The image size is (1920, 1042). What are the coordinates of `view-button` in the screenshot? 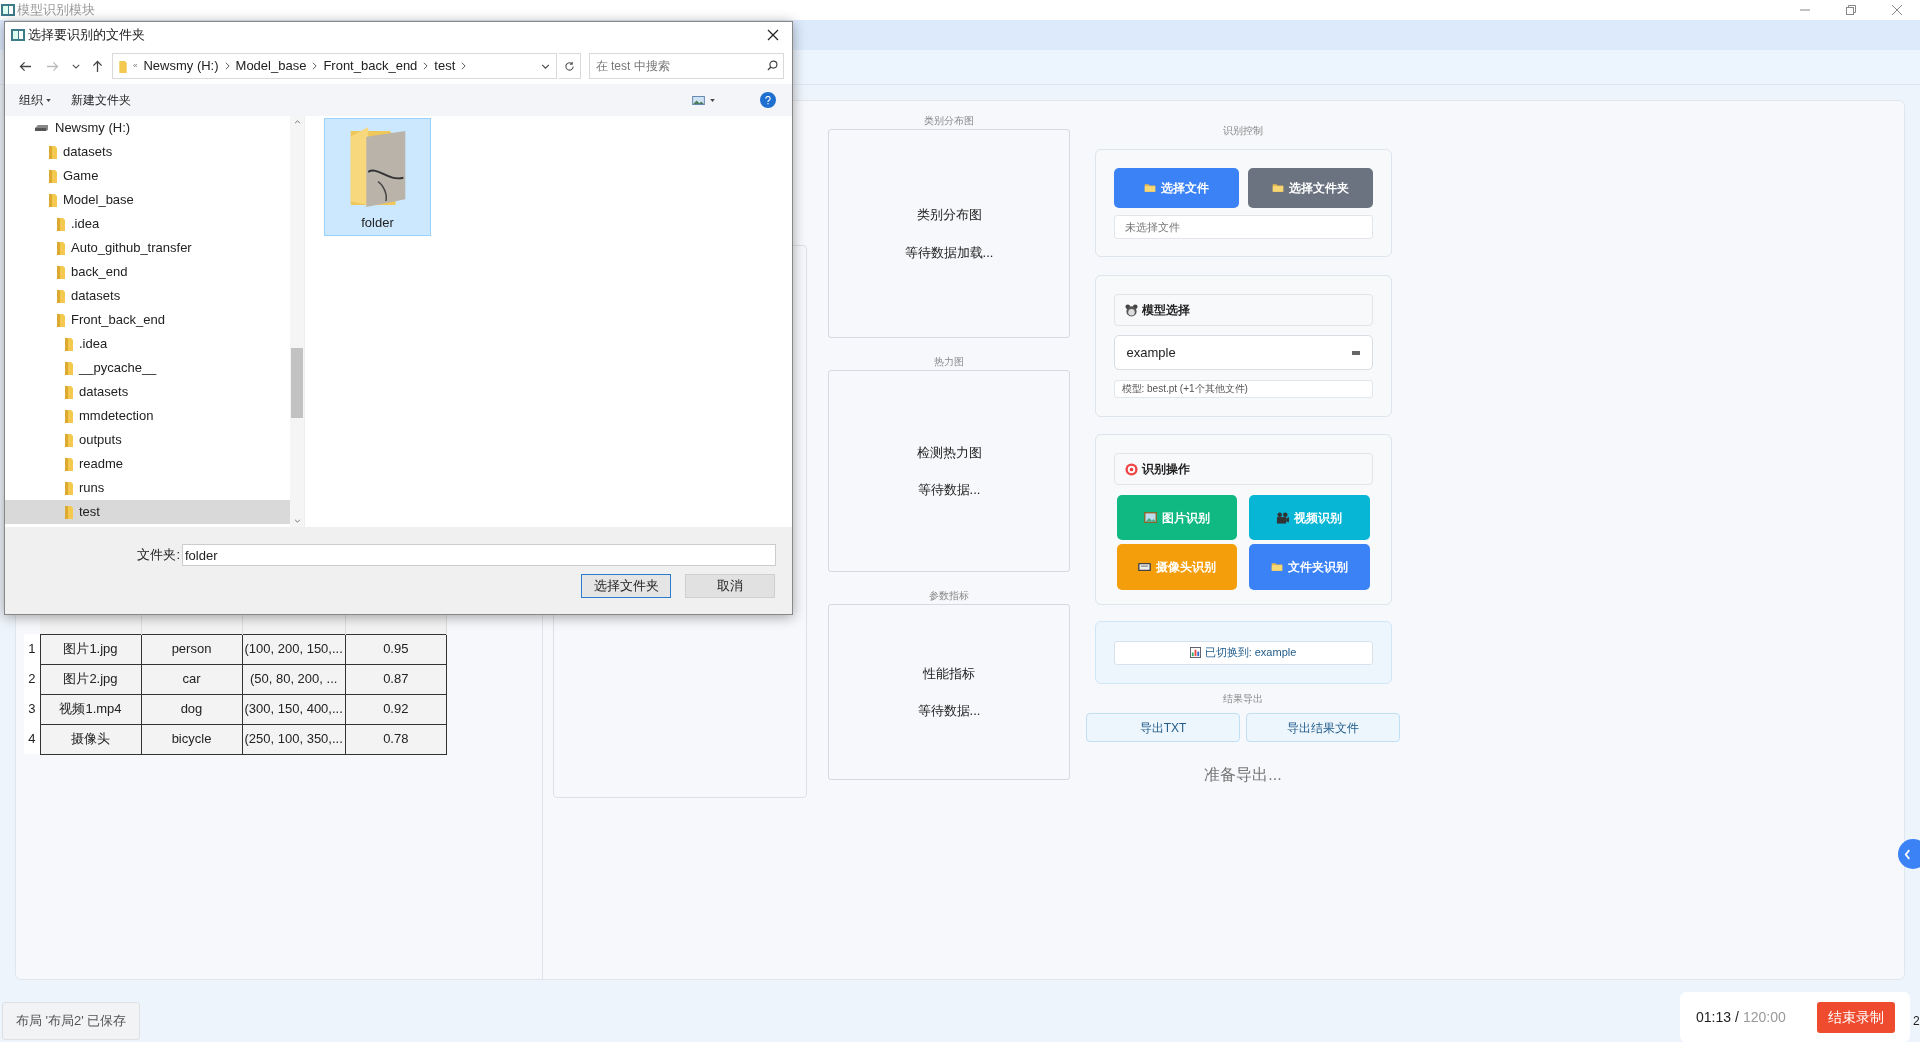 It's located at (703, 100).